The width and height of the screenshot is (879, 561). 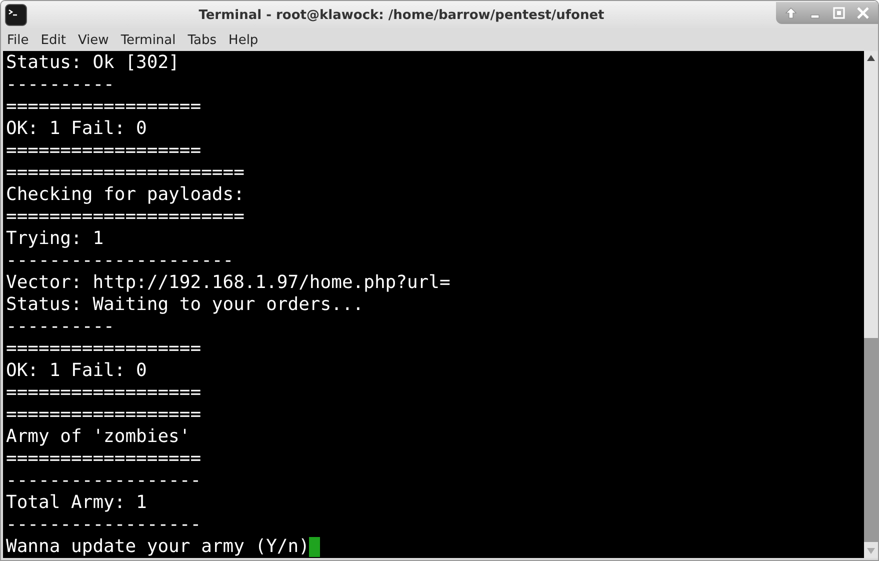 I want to click on menu-item: Terminal, so click(x=148, y=40).